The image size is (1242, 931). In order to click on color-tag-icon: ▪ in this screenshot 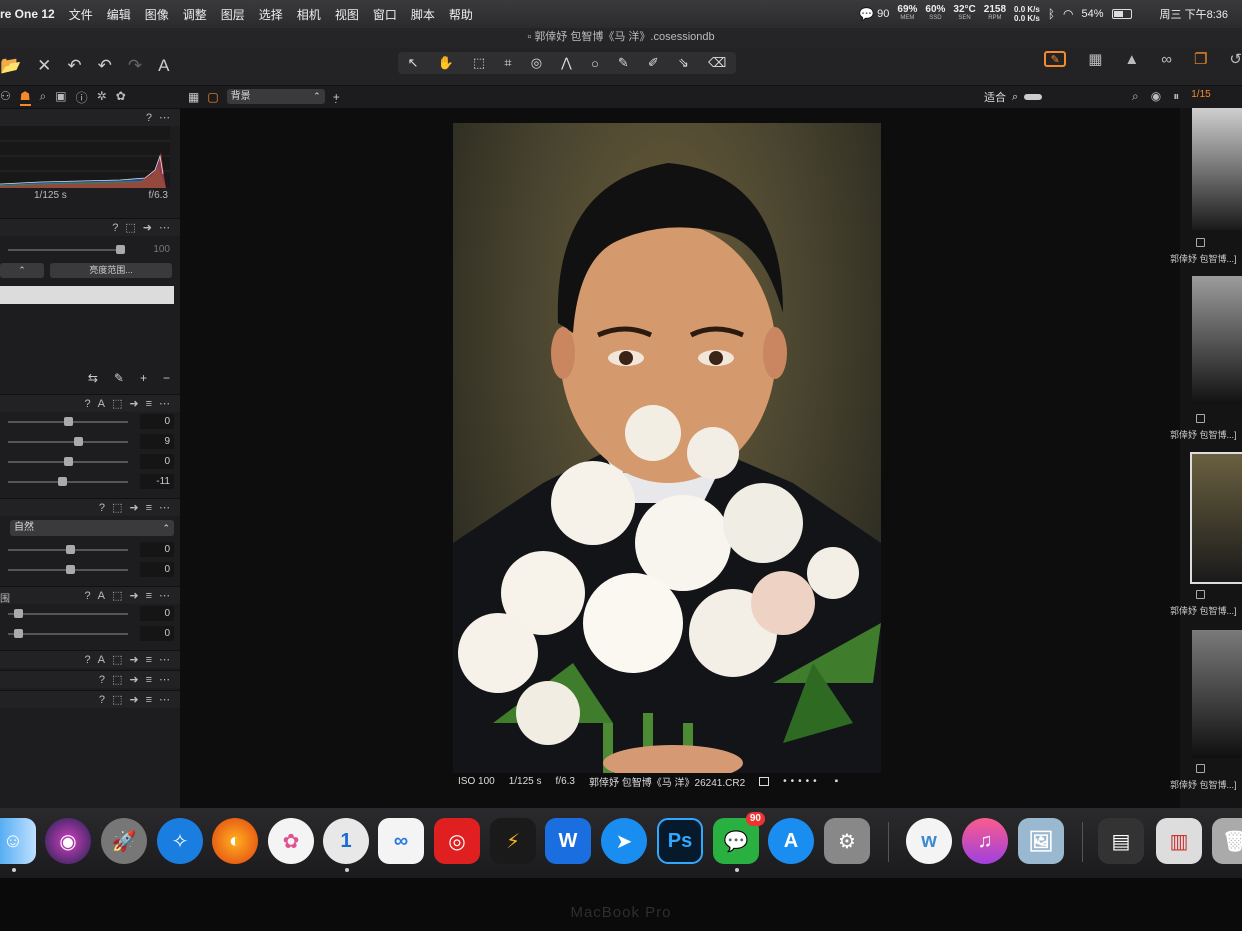, I will do `click(837, 781)`.